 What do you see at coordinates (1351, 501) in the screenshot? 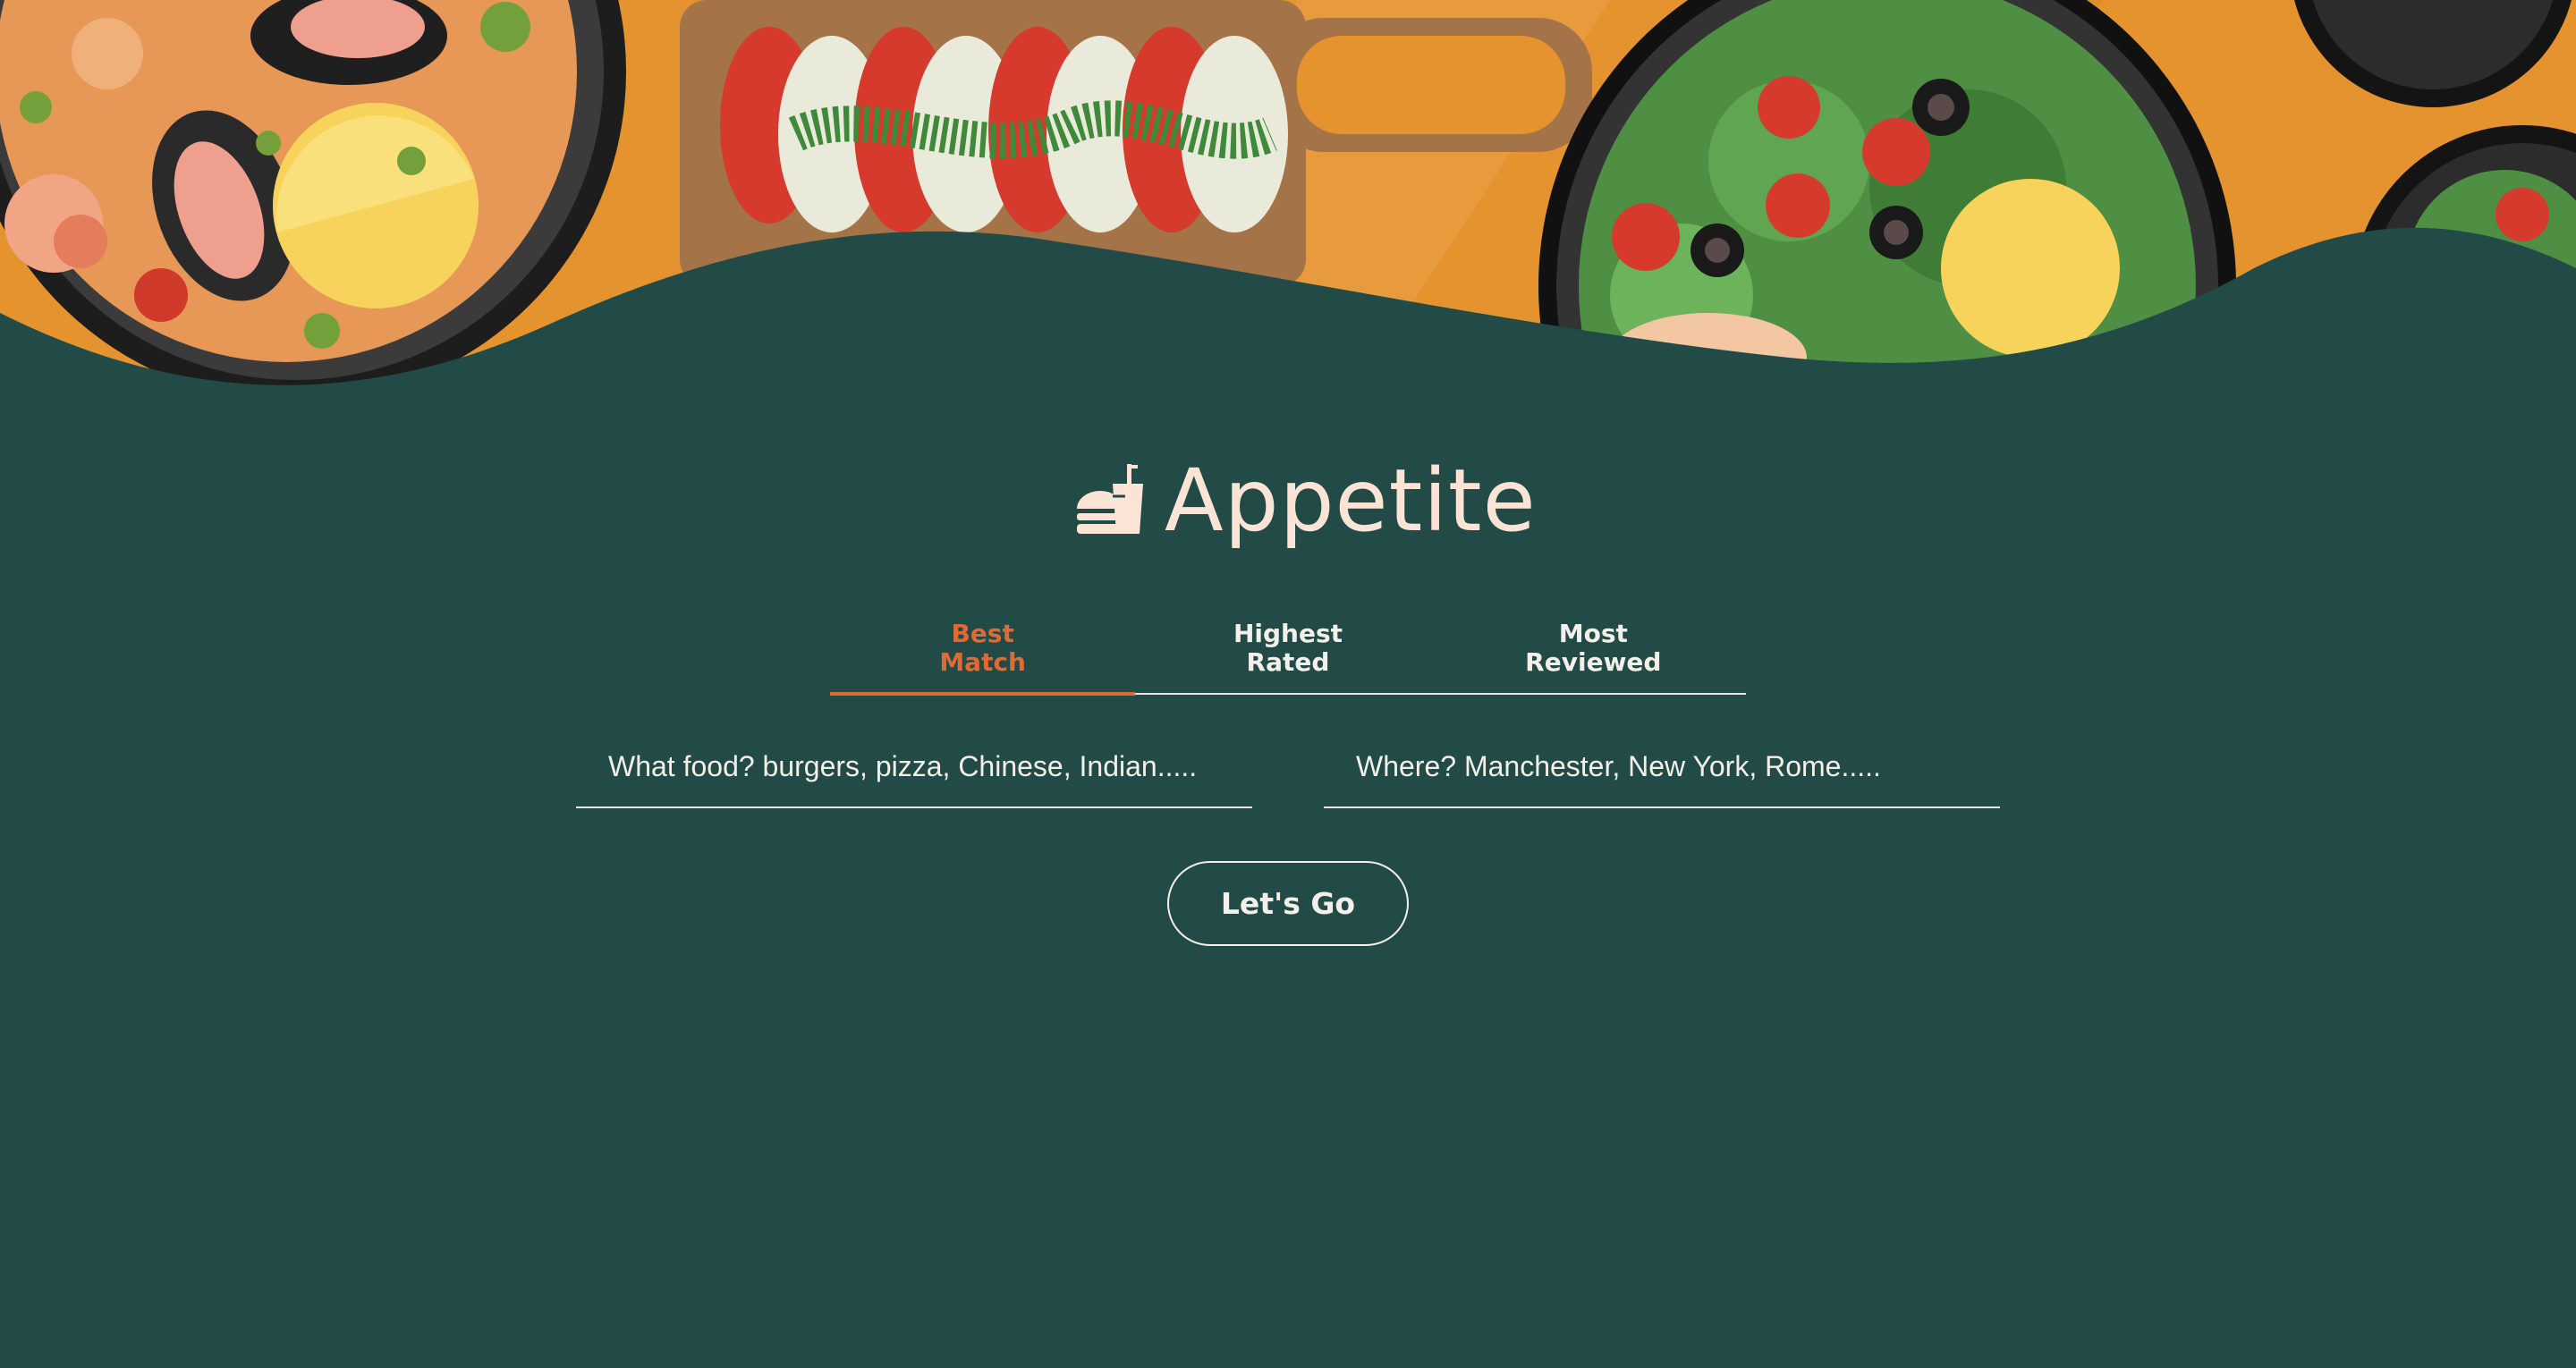
I see `app-title: Appetite` at bounding box center [1351, 501].